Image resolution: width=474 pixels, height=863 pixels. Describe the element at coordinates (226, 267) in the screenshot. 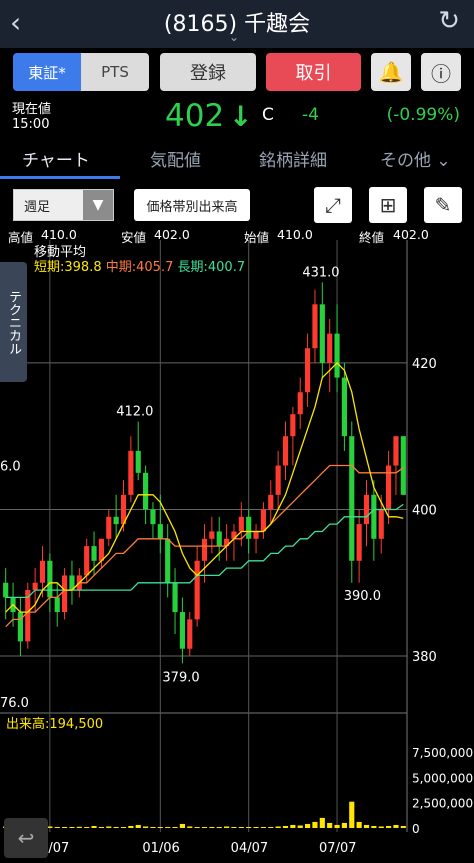

I see `ma-long-value: 400.7` at that location.